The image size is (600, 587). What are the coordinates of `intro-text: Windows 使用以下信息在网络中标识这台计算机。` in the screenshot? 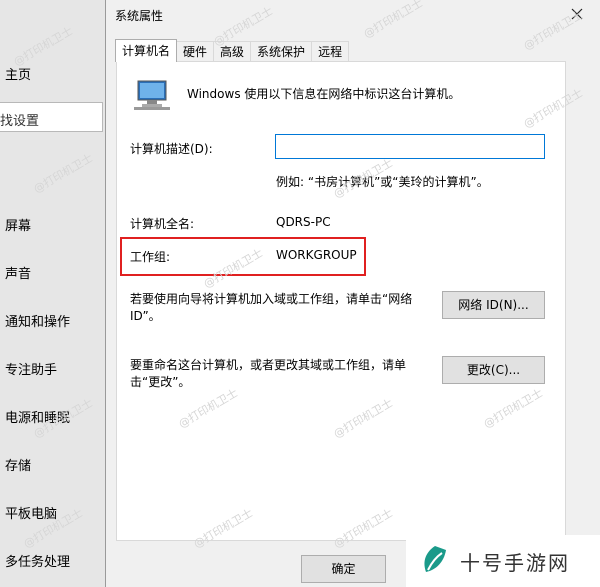 It's located at (324, 94).